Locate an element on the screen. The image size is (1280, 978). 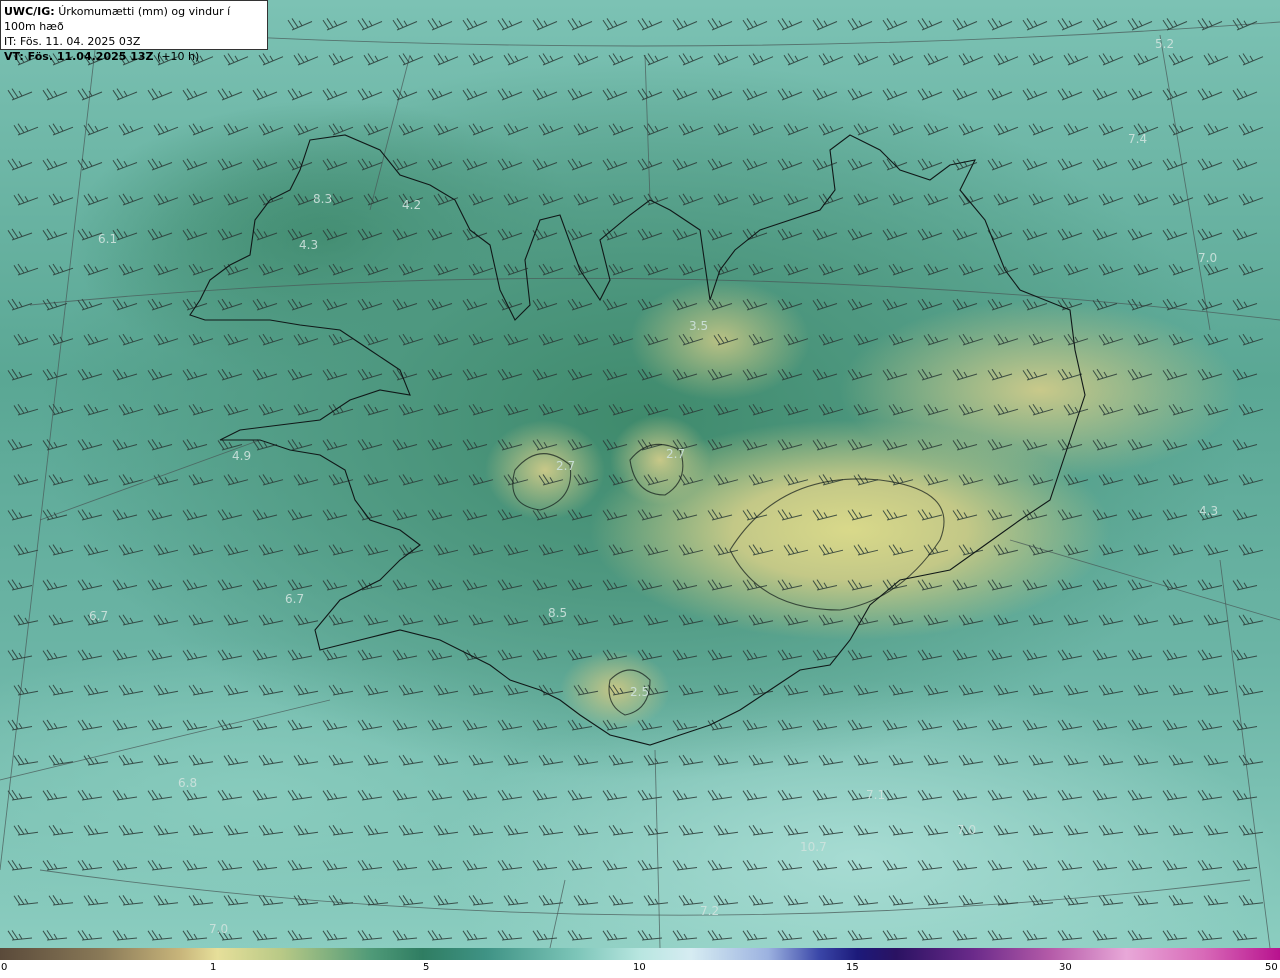
value-label: 4.9 is located at coordinates (241, 456).